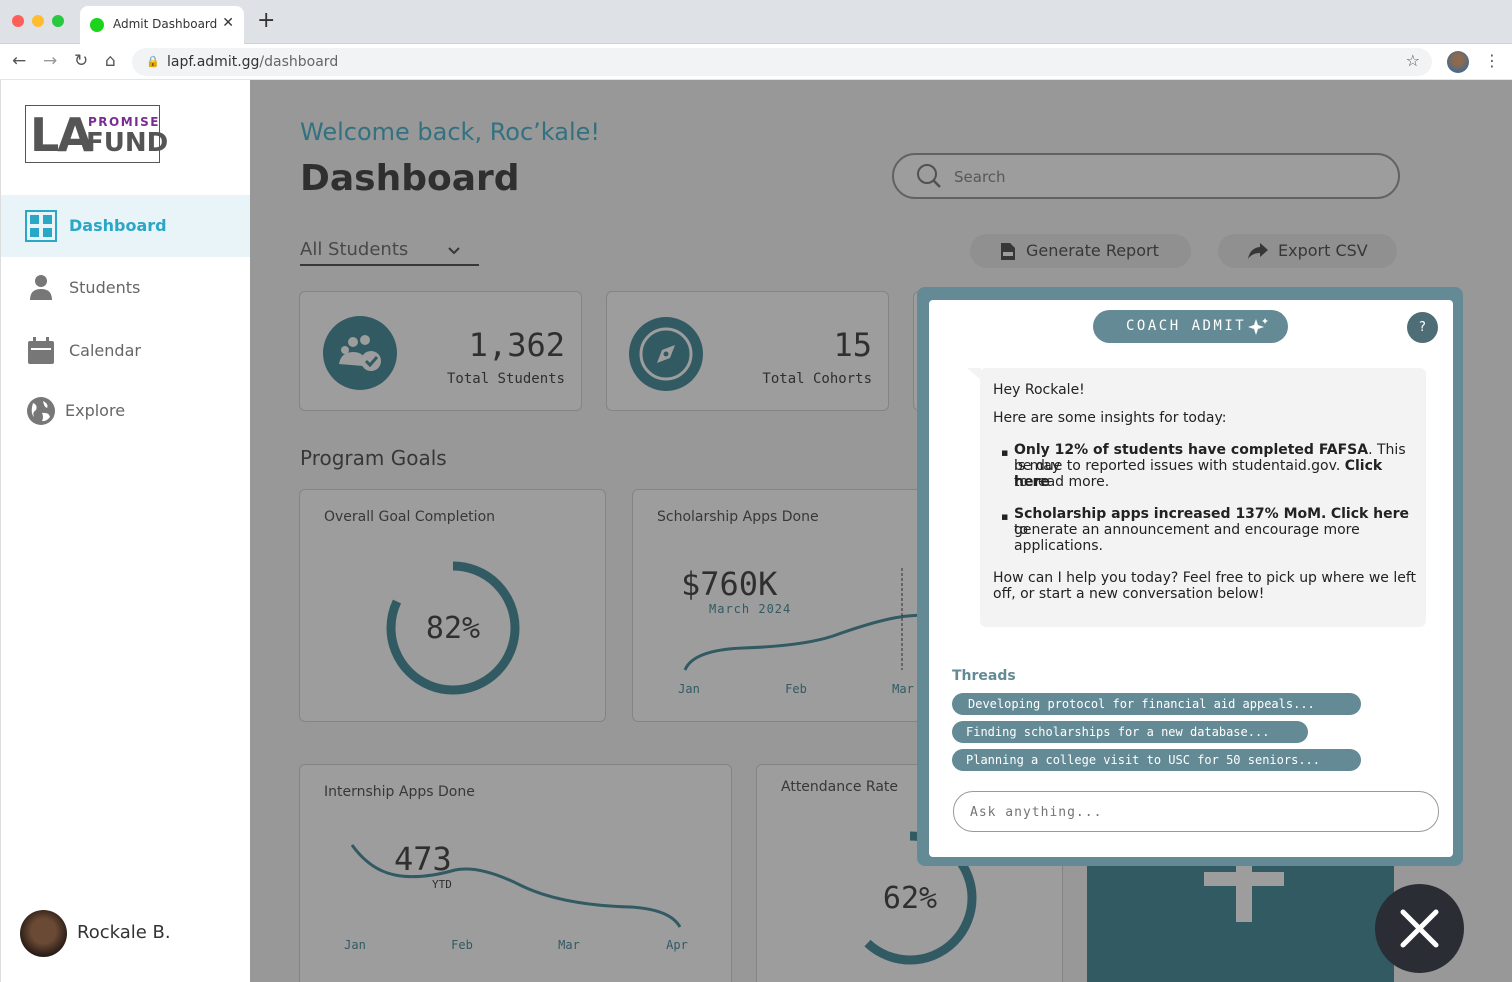 The image size is (1512, 982). I want to click on logo-promise: PROMISE, so click(124, 122).